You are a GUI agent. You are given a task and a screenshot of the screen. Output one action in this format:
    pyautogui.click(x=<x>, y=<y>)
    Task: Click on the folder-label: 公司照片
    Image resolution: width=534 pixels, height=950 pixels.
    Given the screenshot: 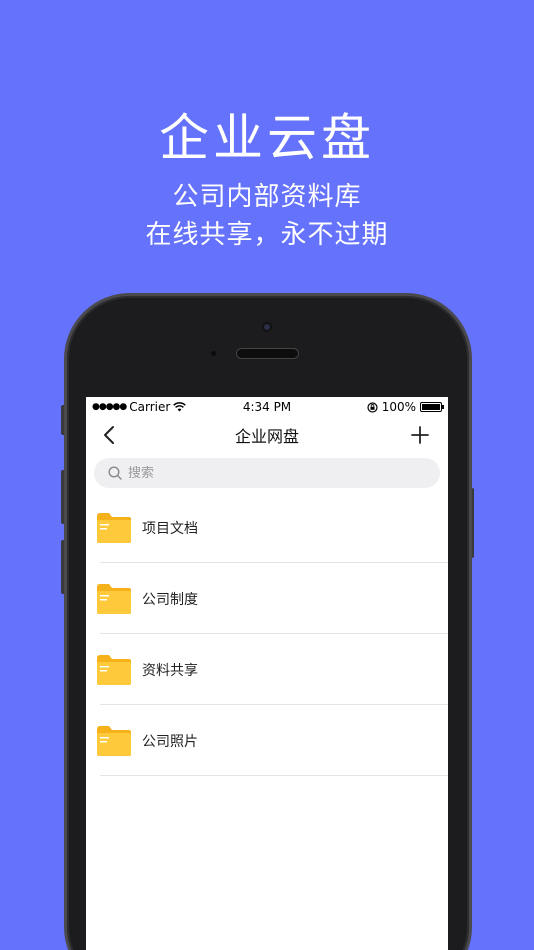 What is the action you would take?
    pyautogui.click(x=170, y=741)
    